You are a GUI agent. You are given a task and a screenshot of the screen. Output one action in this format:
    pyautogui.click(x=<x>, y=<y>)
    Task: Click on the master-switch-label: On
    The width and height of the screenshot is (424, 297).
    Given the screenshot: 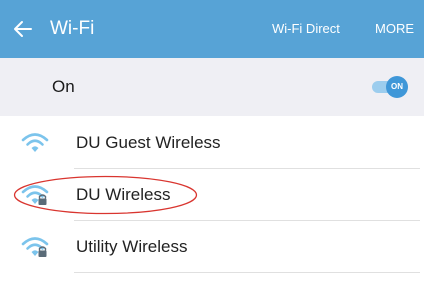 What is the action you would take?
    pyautogui.click(x=63, y=86)
    